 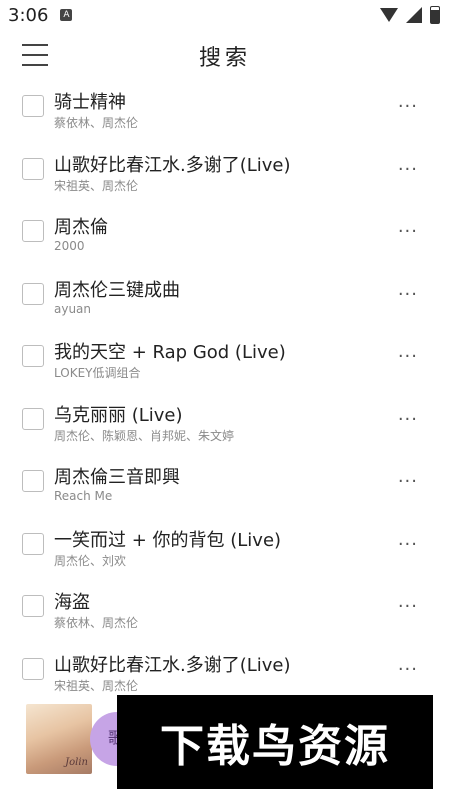 What do you see at coordinates (66, 15) in the screenshot?
I see `app-notification-icon: A` at bounding box center [66, 15].